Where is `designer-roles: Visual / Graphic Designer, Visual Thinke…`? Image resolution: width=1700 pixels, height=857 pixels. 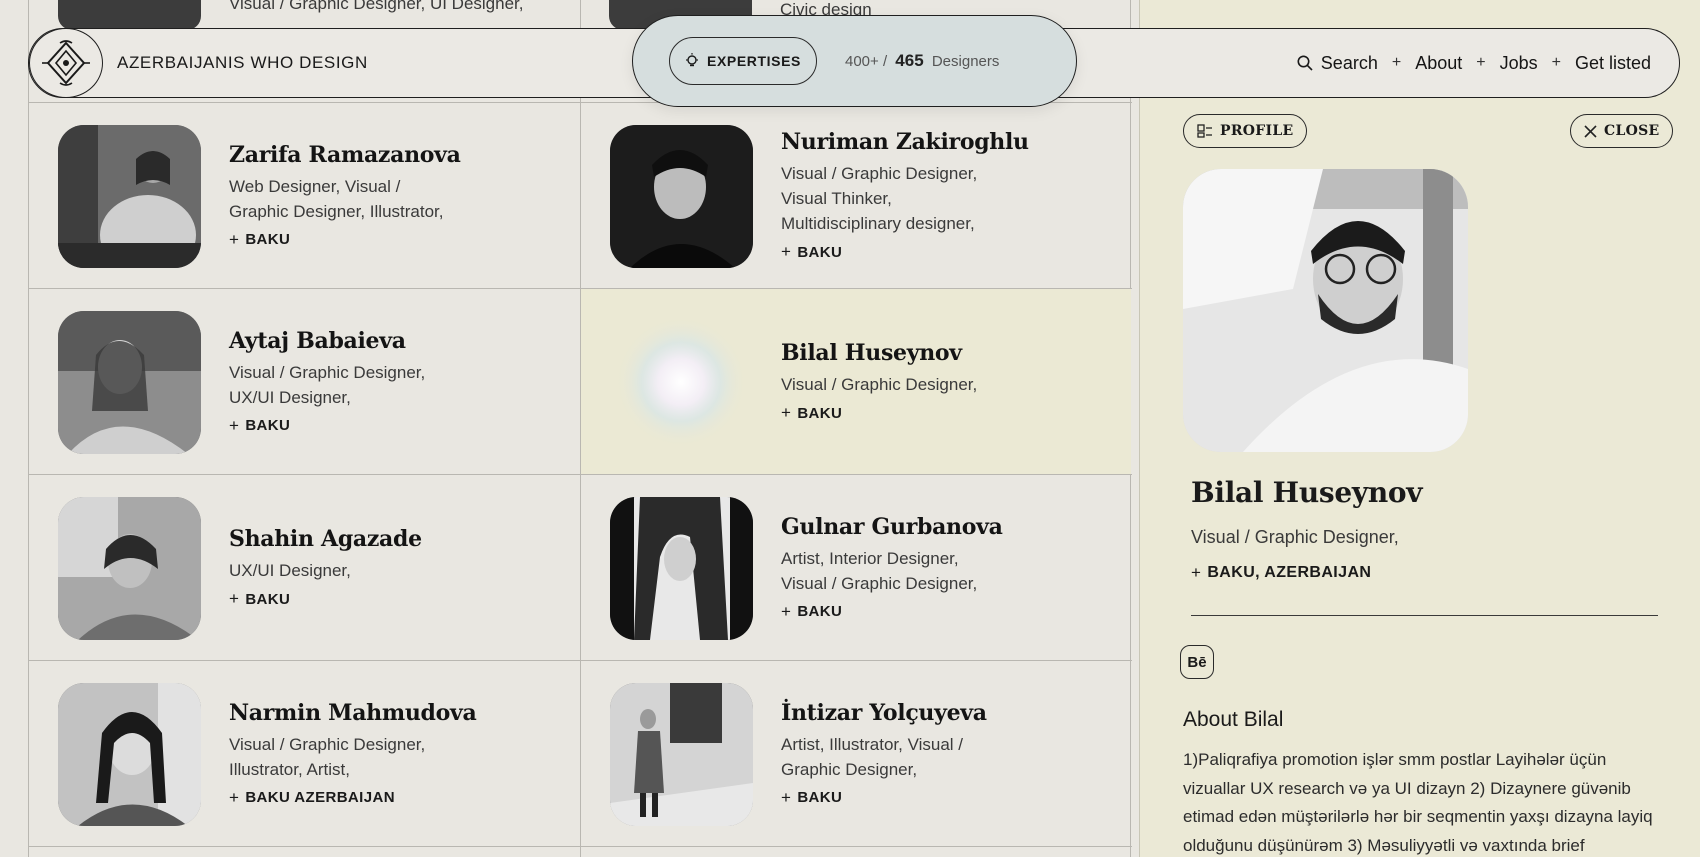
designer-roles: Visual / Graphic Designer, Visual Thinke… is located at coordinates (951, 198).